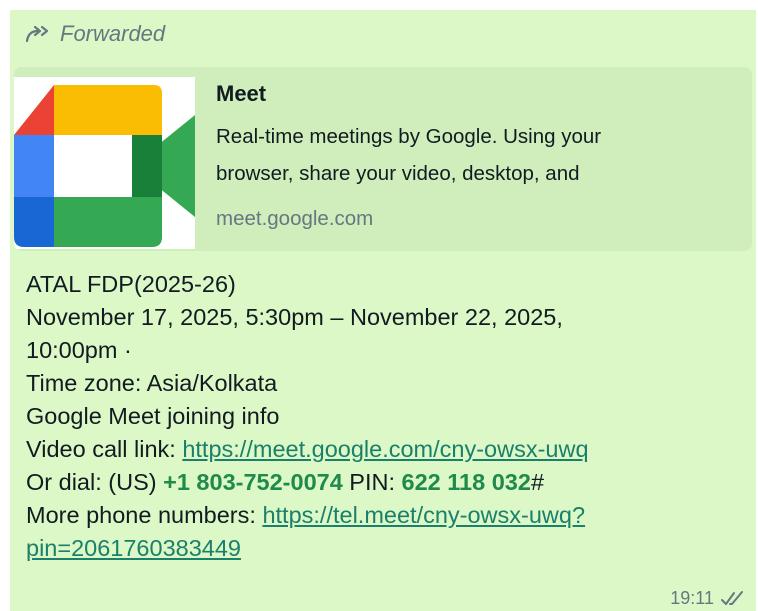 The image size is (758, 611). I want to click on message-time: 19:11, so click(692, 598).